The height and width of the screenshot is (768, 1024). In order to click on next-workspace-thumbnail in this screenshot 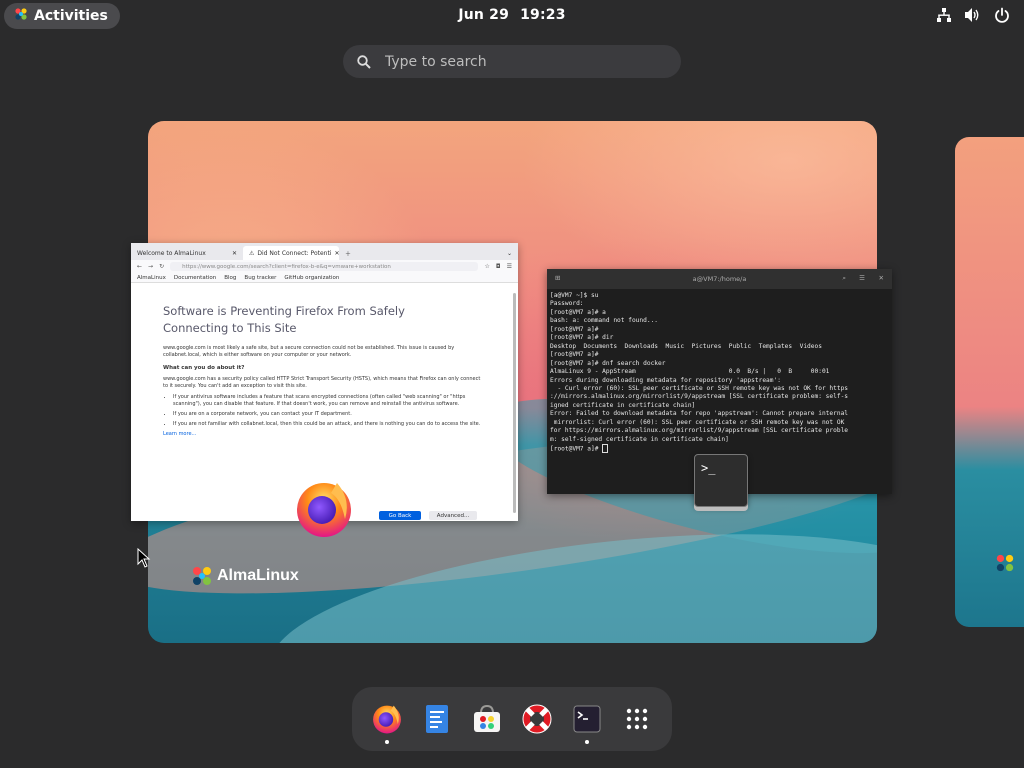, I will do `click(989, 382)`.